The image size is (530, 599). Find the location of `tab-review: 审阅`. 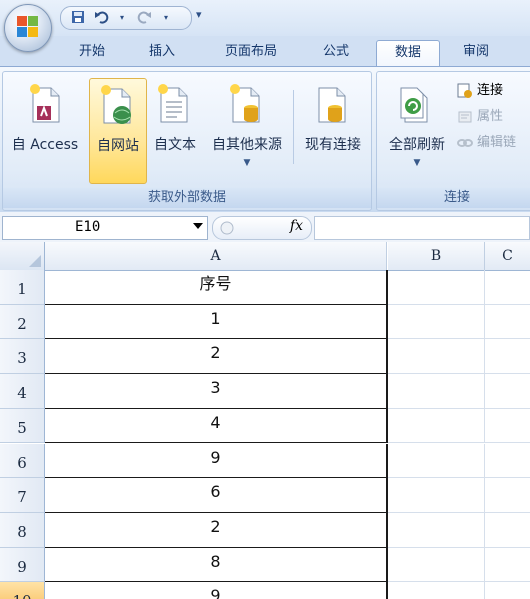

tab-review: 审阅 is located at coordinates (476, 53).